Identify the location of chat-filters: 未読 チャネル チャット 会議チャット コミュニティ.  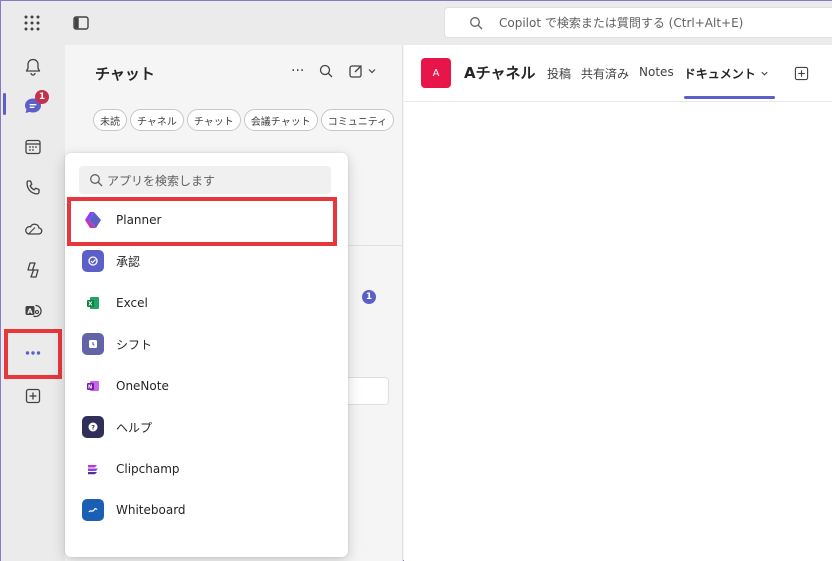
(244, 120).